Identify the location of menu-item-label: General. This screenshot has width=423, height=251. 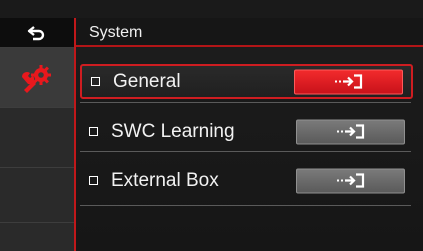
(147, 81).